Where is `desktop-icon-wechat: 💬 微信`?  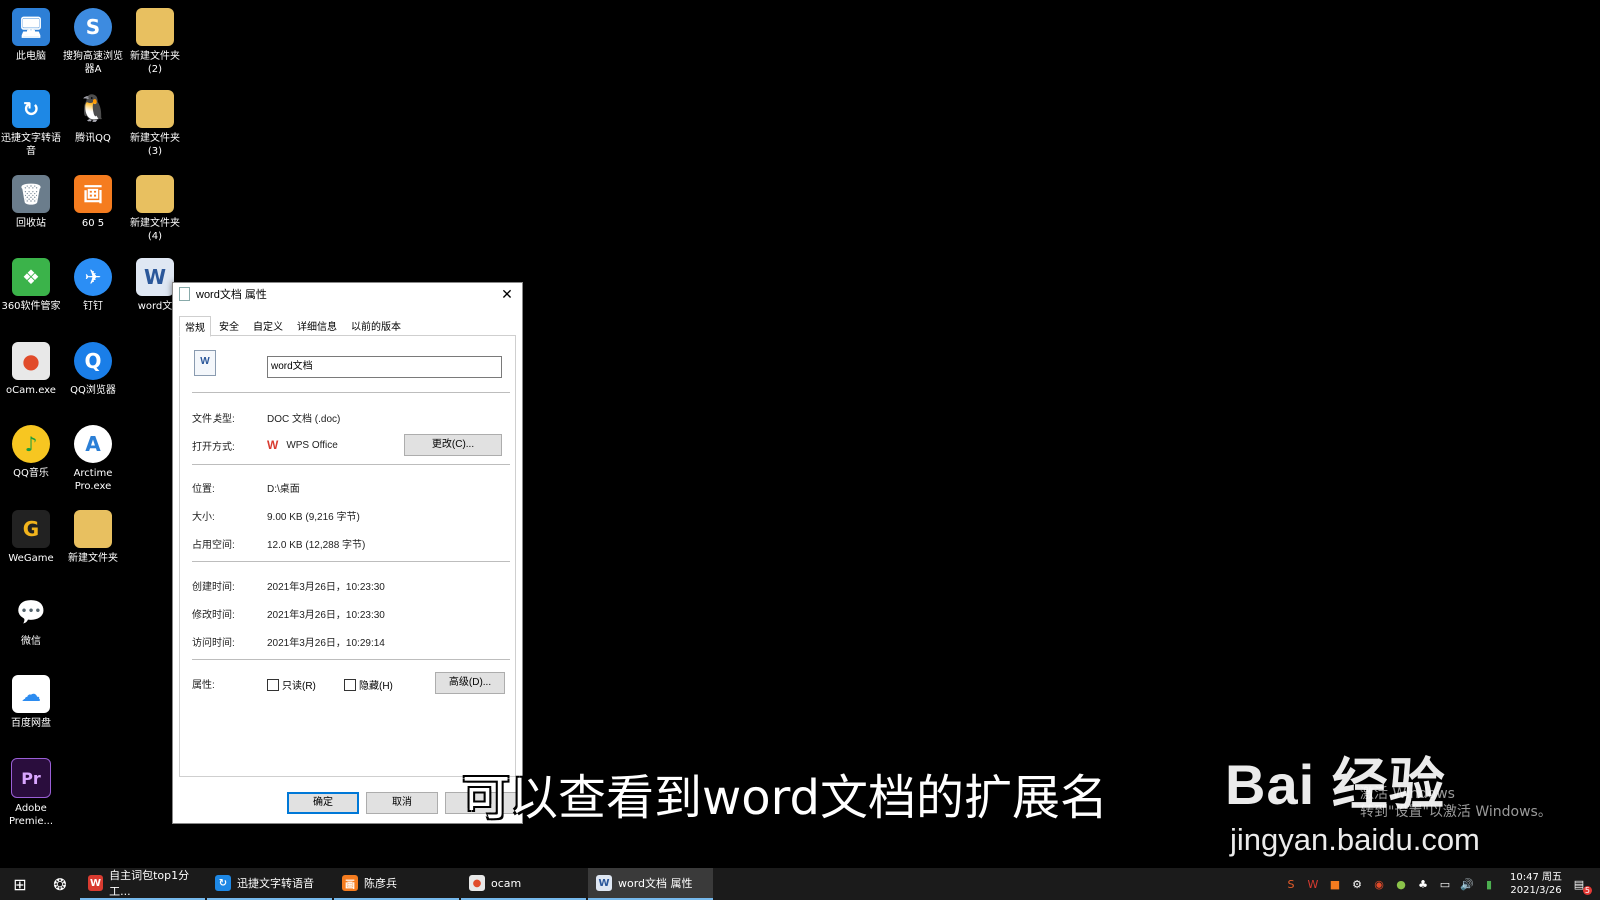 desktop-icon-wechat: 💬 微信 is located at coordinates (31, 620).